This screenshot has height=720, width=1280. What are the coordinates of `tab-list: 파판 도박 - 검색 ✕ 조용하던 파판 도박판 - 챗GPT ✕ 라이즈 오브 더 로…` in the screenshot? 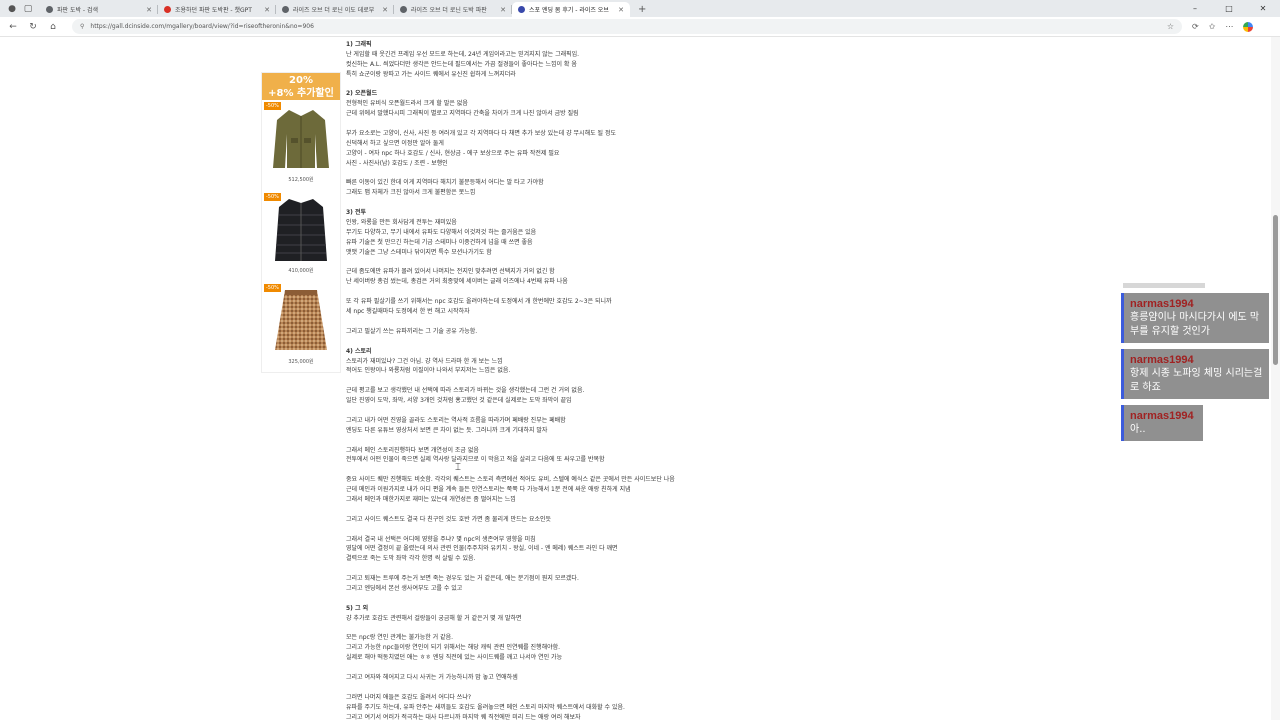 It's located at (335, 9).